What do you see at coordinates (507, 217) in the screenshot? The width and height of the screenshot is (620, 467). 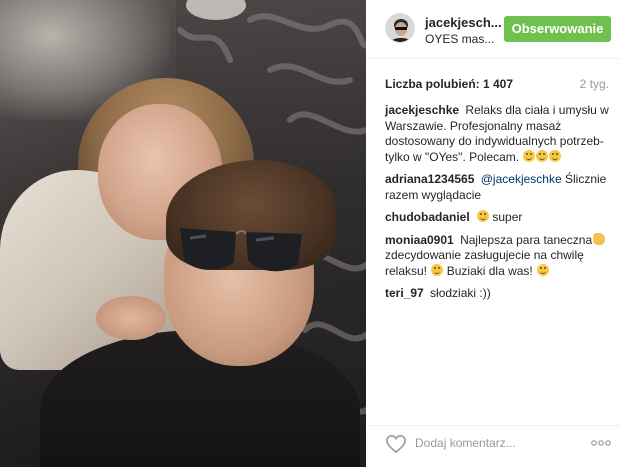 I see `comment-text: super` at bounding box center [507, 217].